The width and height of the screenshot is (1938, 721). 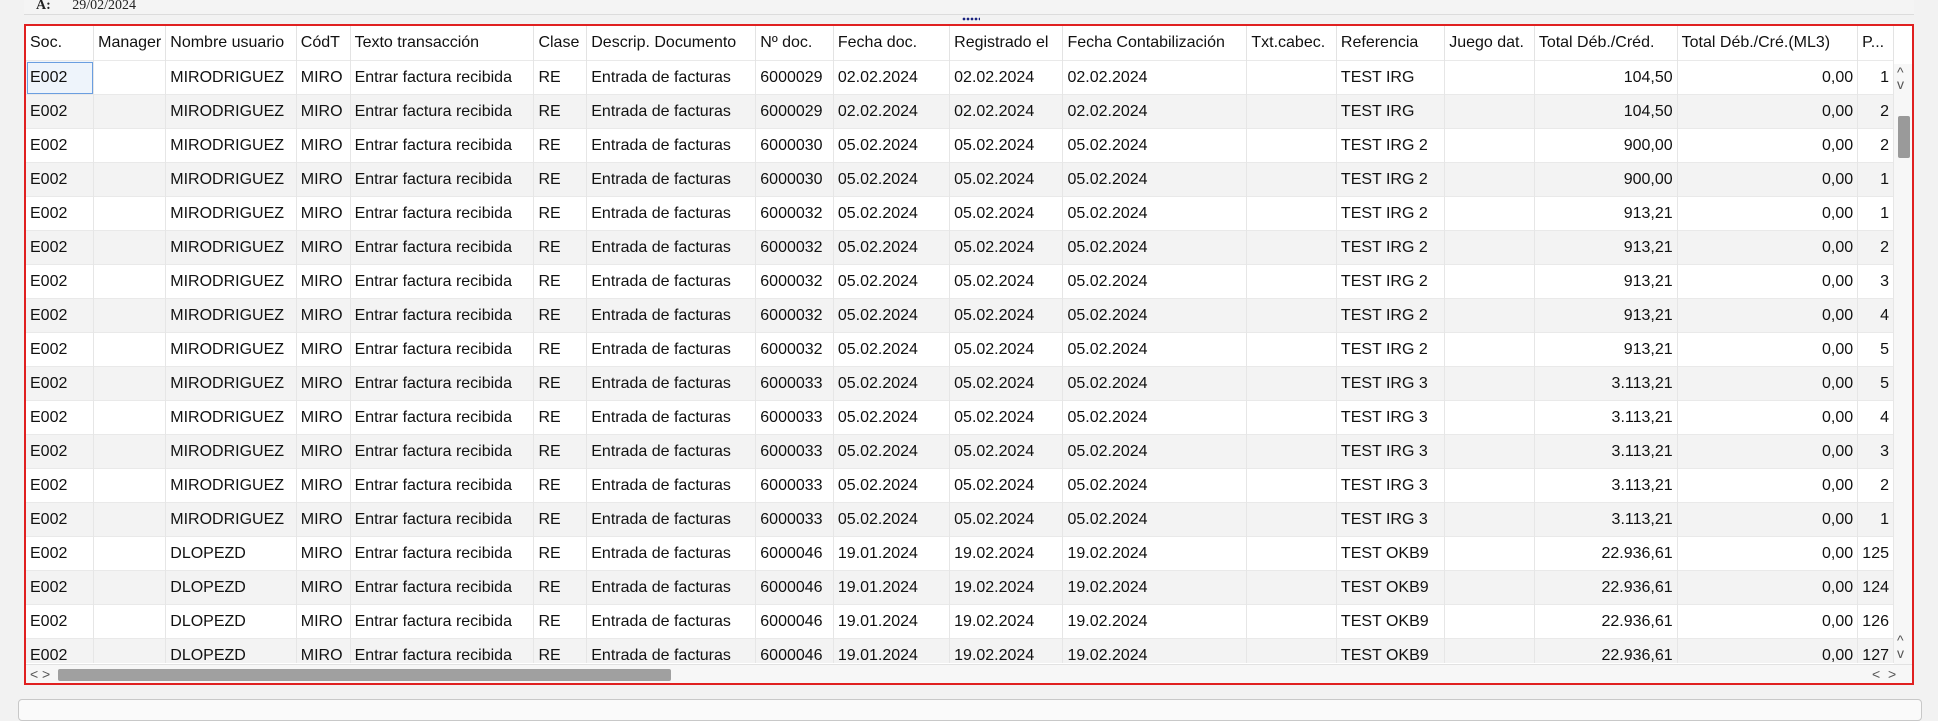 I want to click on cell-total: 104,50, so click(x=1606, y=77).